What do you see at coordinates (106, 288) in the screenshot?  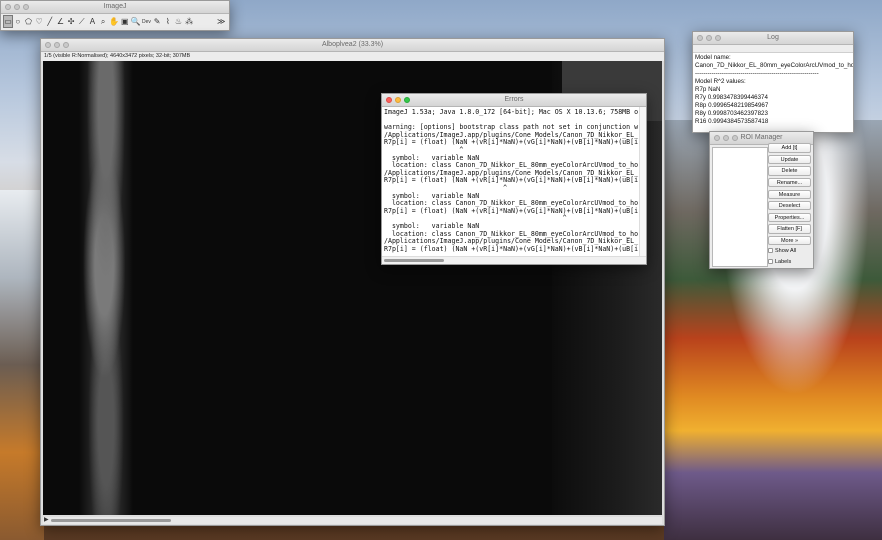 I see `specimen-image` at bounding box center [106, 288].